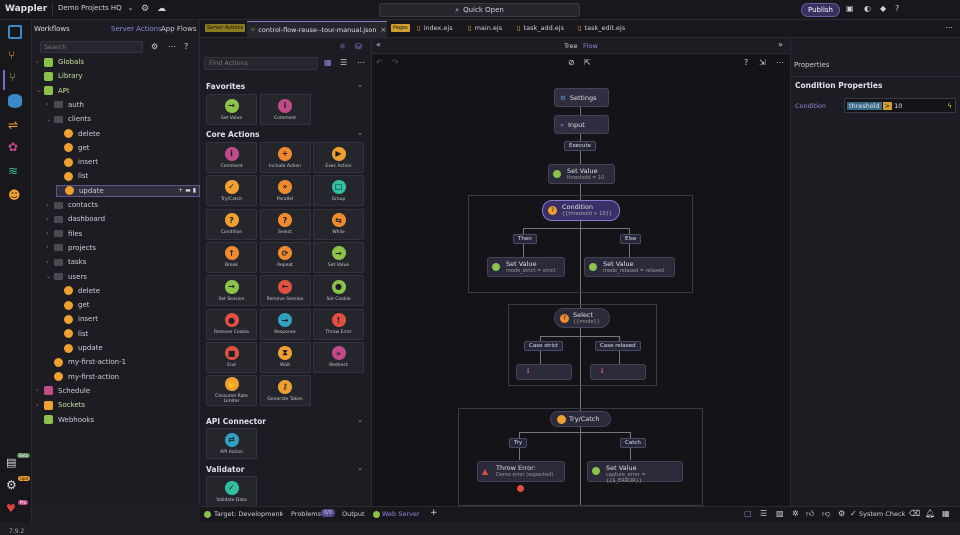 The width and height of the screenshot is (960, 535). I want to click on tab-app-flows: App Flows, so click(179, 29).